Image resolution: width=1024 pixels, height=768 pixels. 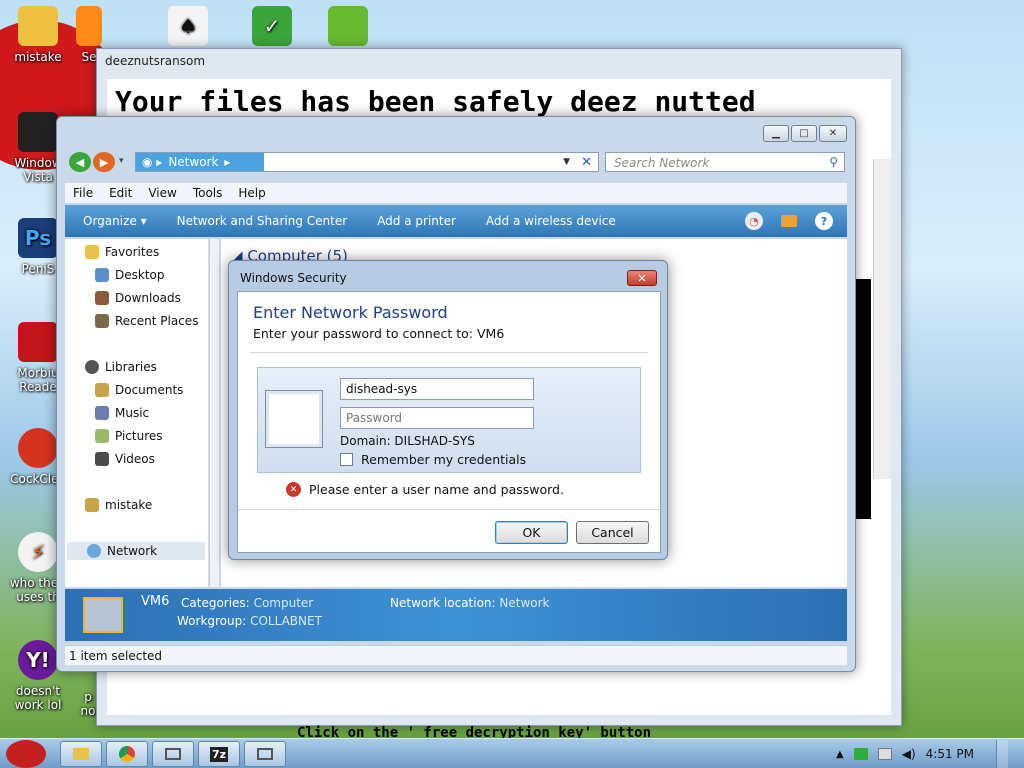 What do you see at coordinates (662, 163) in the screenshot?
I see `search-placeholder: Search Network` at bounding box center [662, 163].